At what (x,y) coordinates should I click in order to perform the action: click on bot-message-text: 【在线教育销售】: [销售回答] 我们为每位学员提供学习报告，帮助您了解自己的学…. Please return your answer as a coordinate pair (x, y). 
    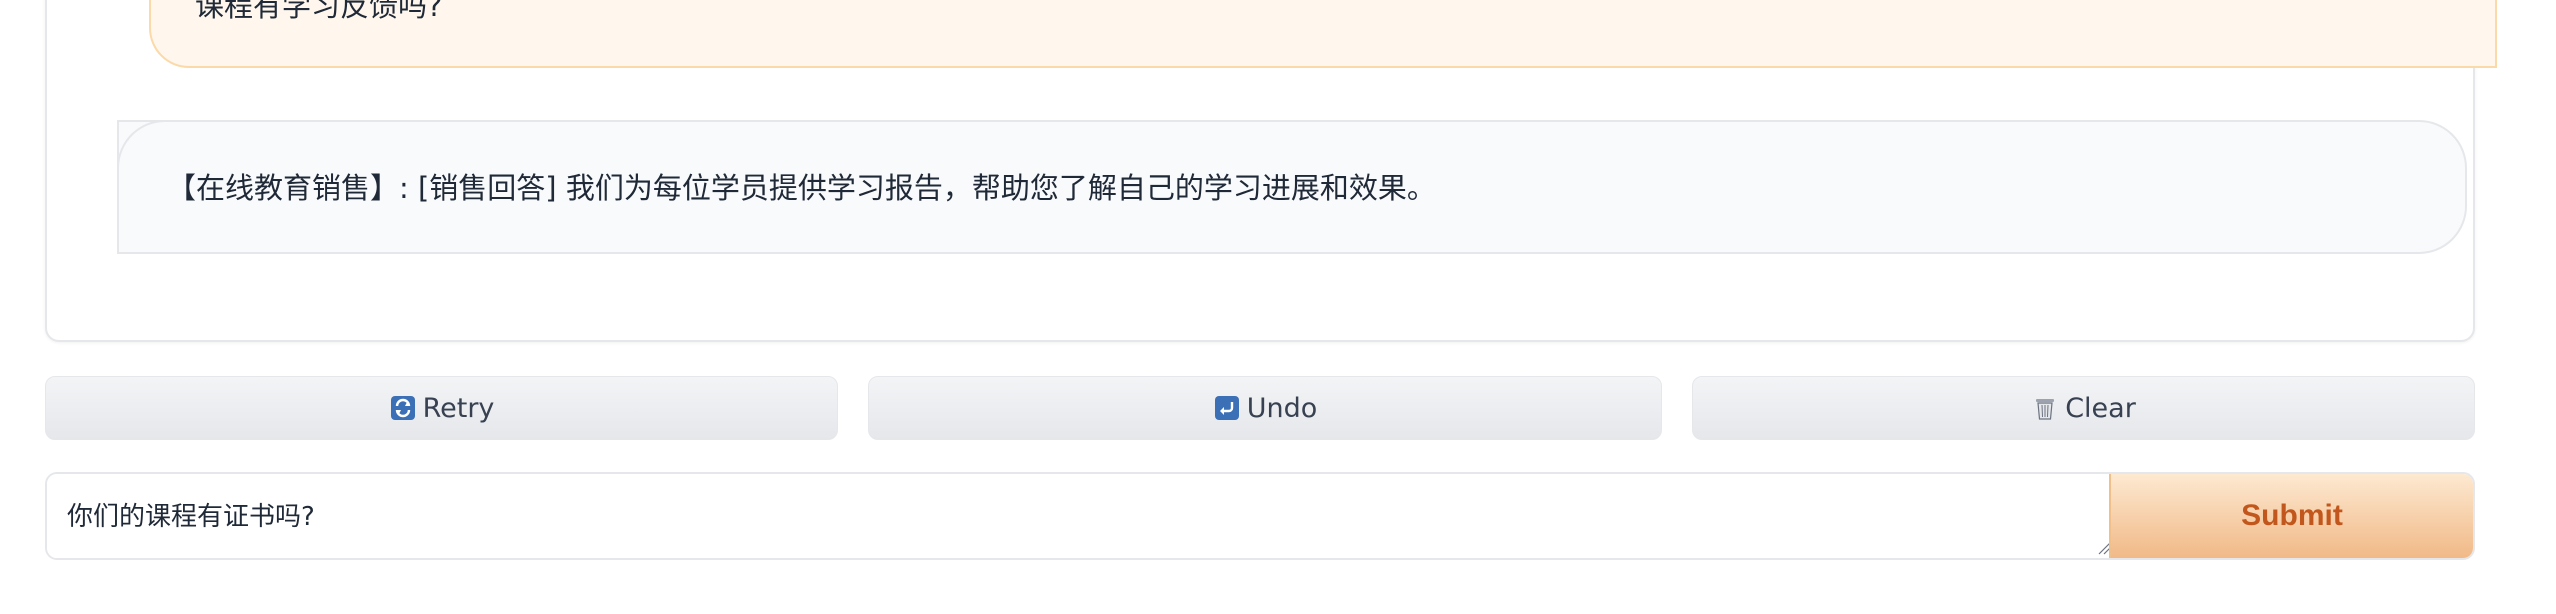
    Looking at the image, I should click on (801, 188).